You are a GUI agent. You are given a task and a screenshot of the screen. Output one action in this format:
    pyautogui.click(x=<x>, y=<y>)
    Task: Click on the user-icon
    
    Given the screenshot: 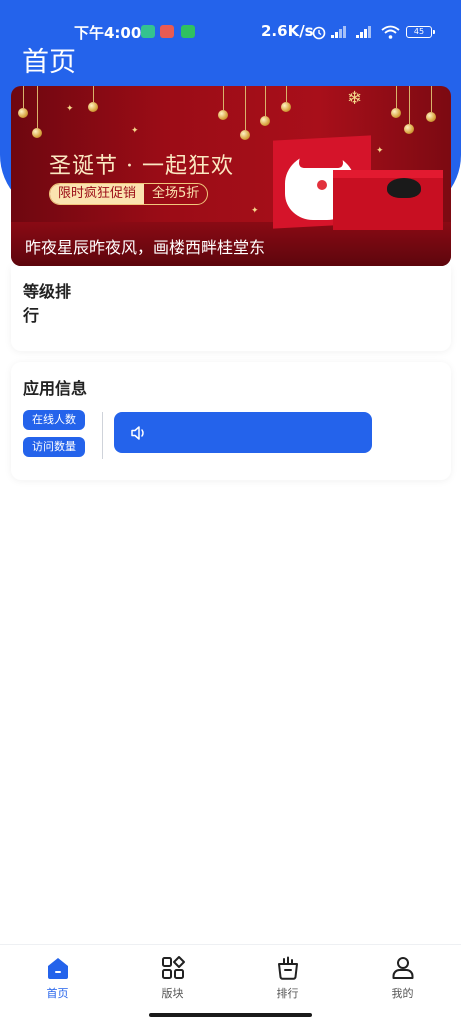 What is the action you would take?
    pyautogui.click(x=403, y=968)
    